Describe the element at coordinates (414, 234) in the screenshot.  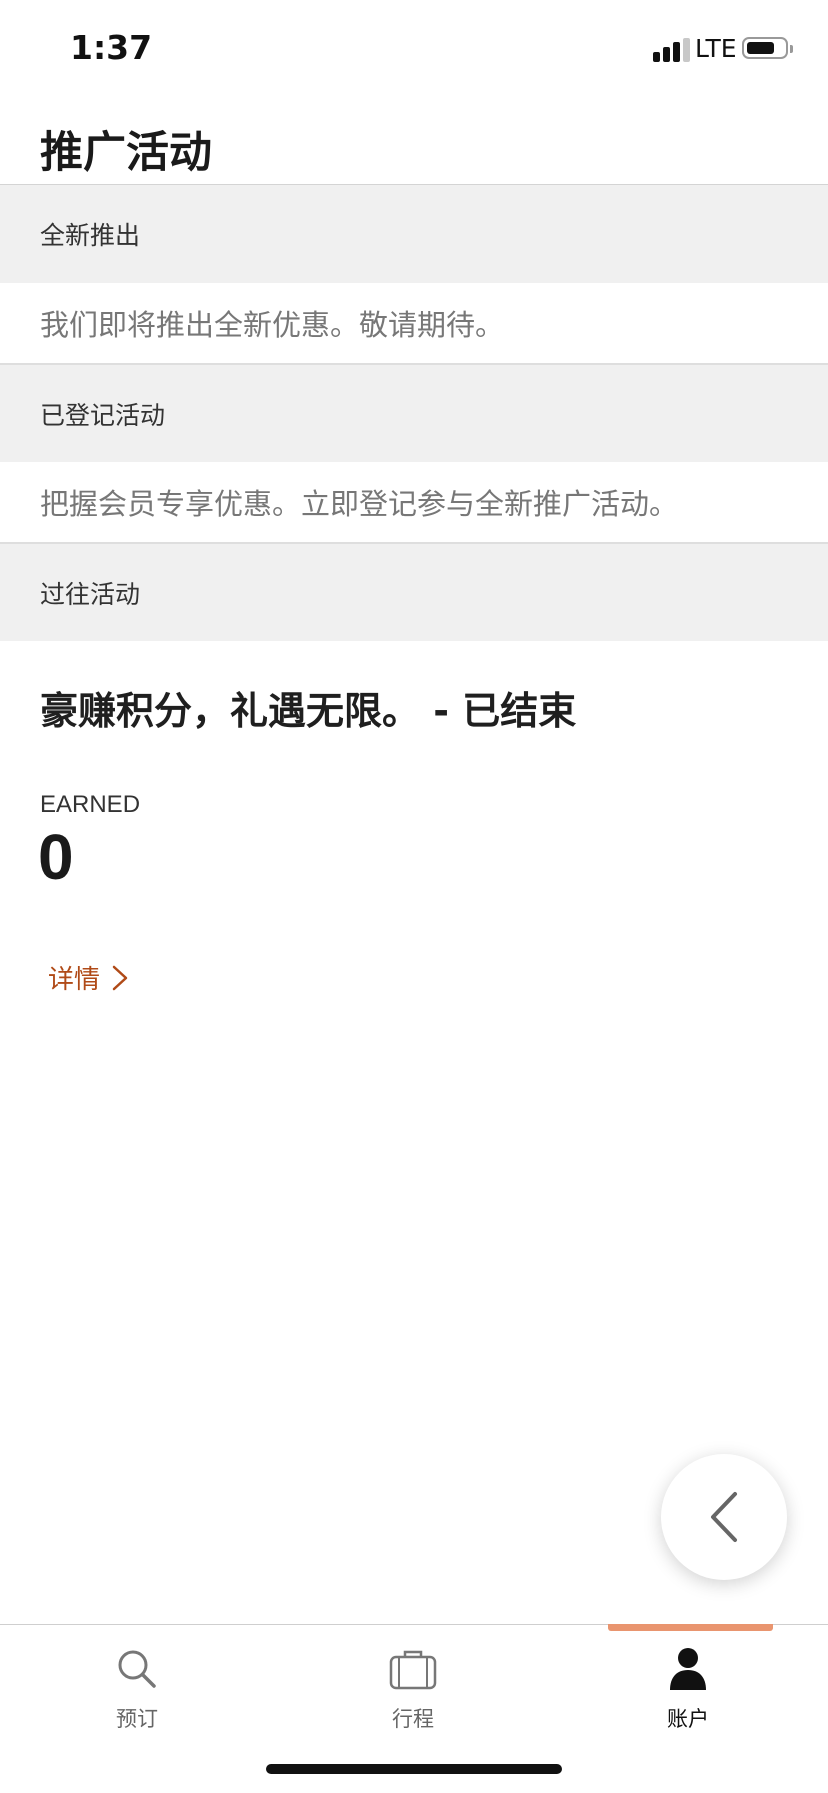
I see `section-header-new: 全新推出` at that location.